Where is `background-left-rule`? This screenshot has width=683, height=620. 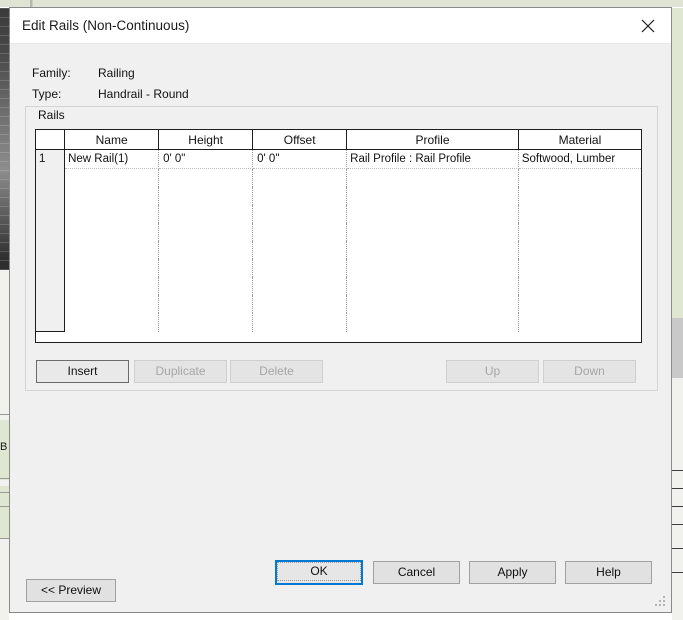 background-left-rule is located at coordinates (4, 414).